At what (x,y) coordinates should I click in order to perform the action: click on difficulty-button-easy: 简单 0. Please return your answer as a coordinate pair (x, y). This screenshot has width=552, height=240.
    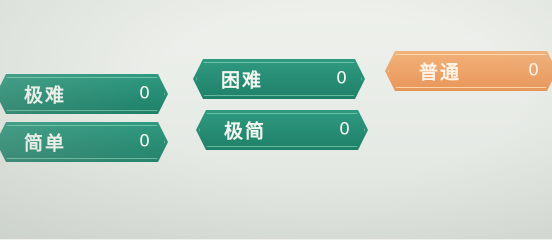
    Looking at the image, I should click on (84, 142).